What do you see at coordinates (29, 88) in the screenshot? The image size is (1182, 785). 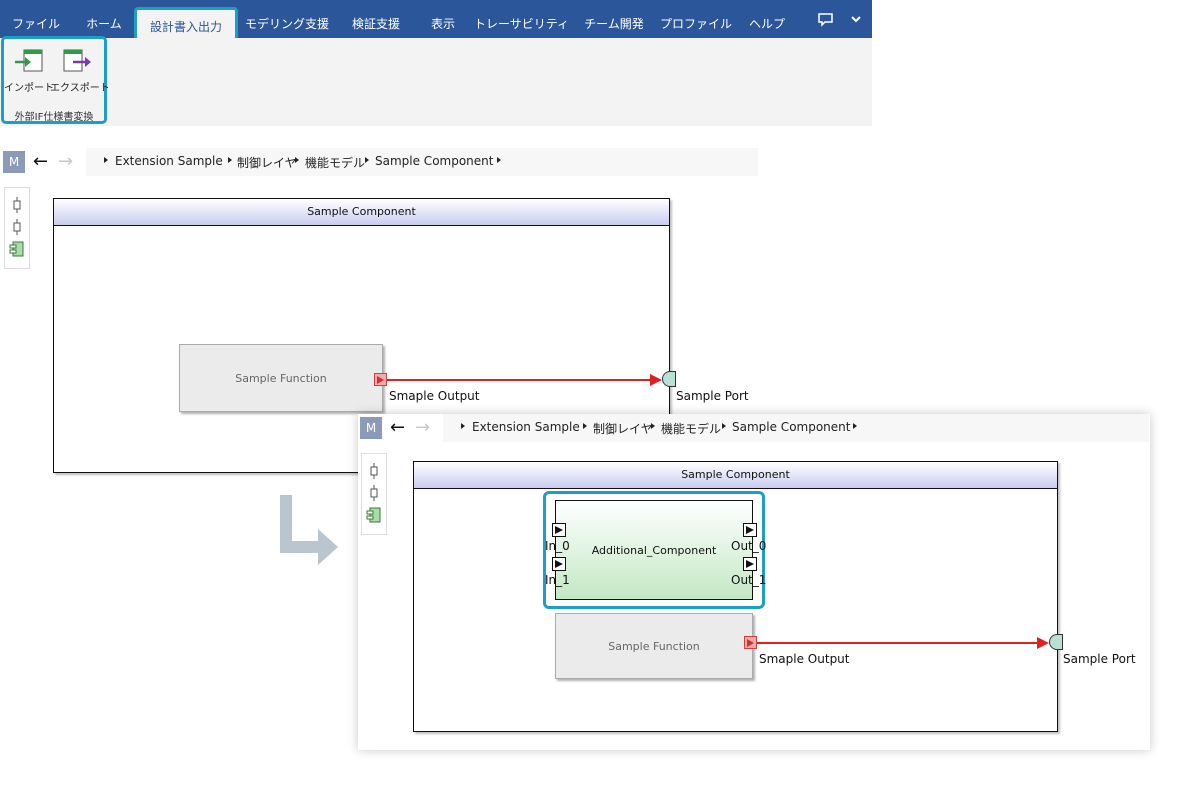 I see `import-label: インポート` at bounding box center [29, 88].